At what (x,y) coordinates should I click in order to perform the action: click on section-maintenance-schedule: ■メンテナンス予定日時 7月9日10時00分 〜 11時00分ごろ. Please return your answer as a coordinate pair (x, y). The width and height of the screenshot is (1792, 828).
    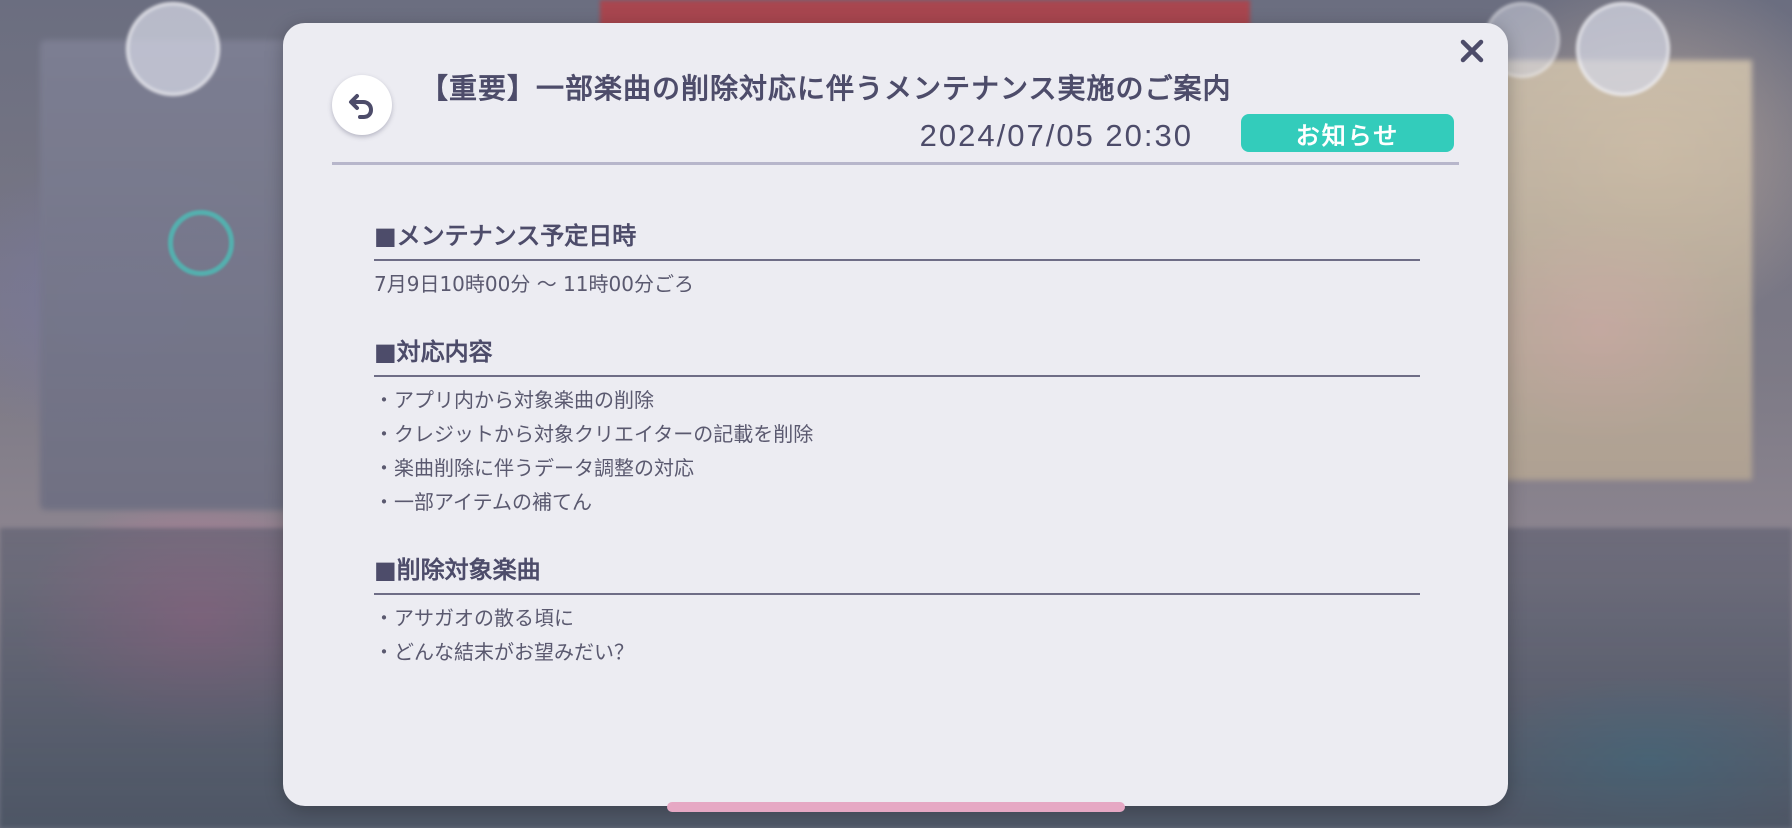
    Looking at the image, I should click on (897, 260).